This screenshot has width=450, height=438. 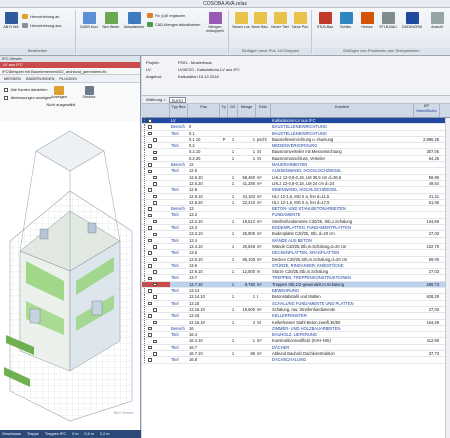 I want to click on currency-select: EURO, so click(x=177, y=99).